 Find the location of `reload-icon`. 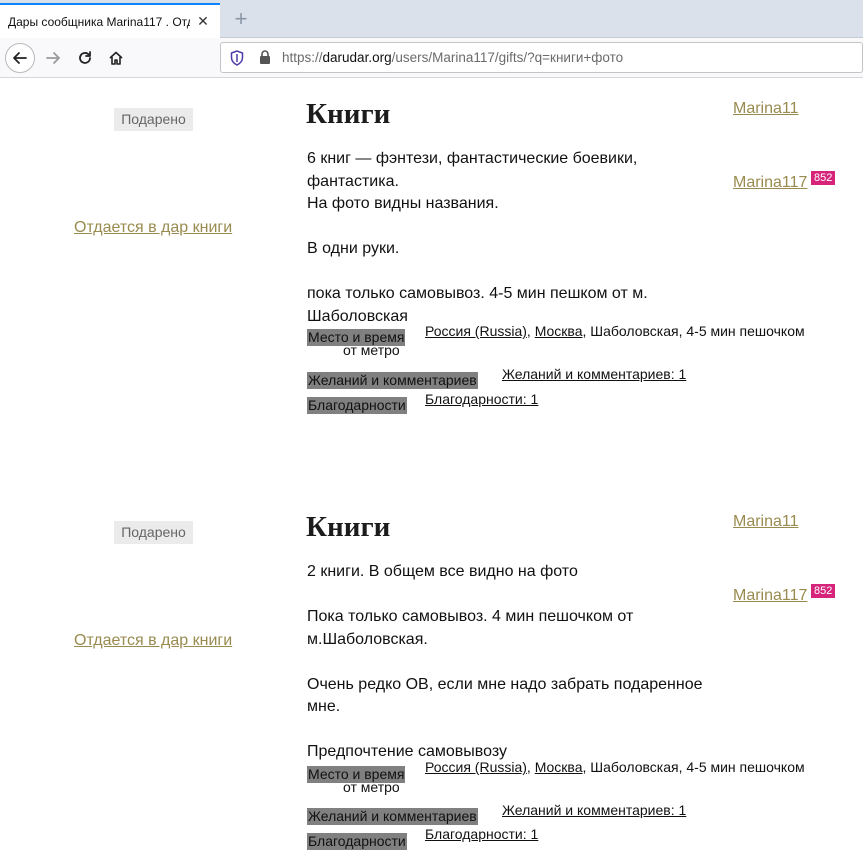

reload-icon is located at coordinates (85, 57).